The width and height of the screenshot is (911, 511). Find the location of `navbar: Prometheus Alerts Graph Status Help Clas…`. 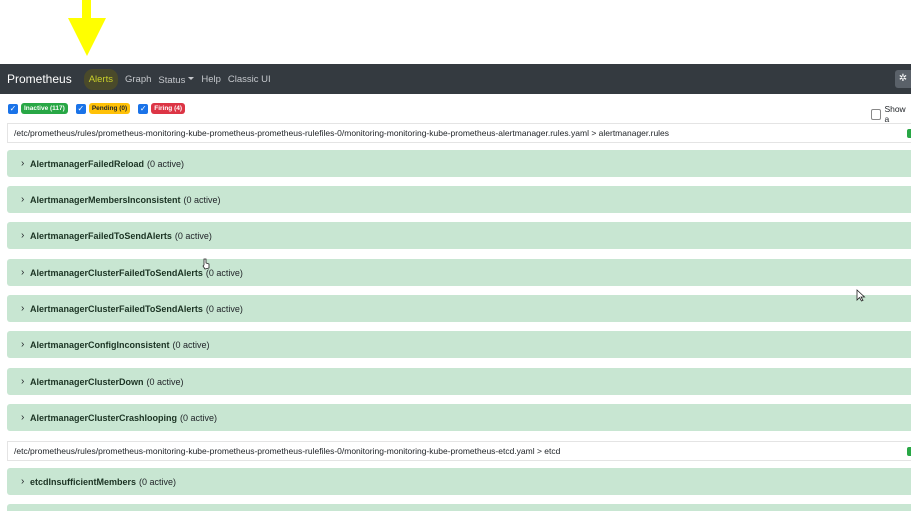

navbar: Prometheus Alerts Graph Status Help Clas… is located at coordinates (455, 79).